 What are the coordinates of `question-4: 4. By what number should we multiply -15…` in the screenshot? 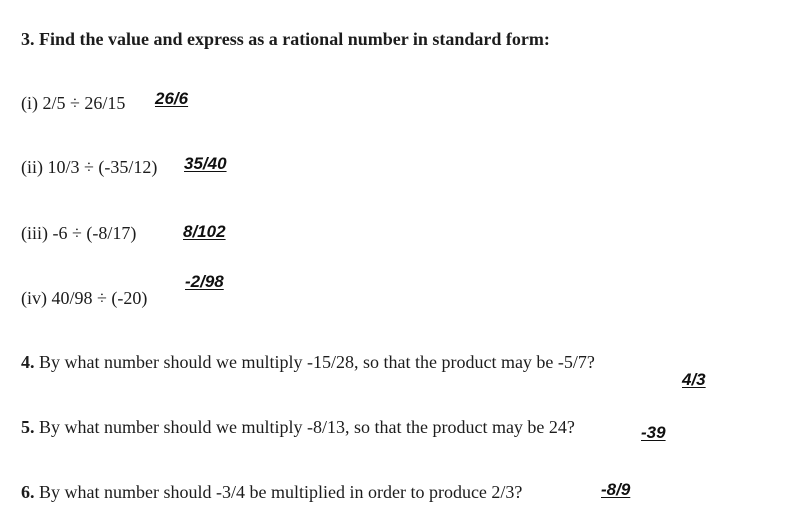 It's located at (308, 362).